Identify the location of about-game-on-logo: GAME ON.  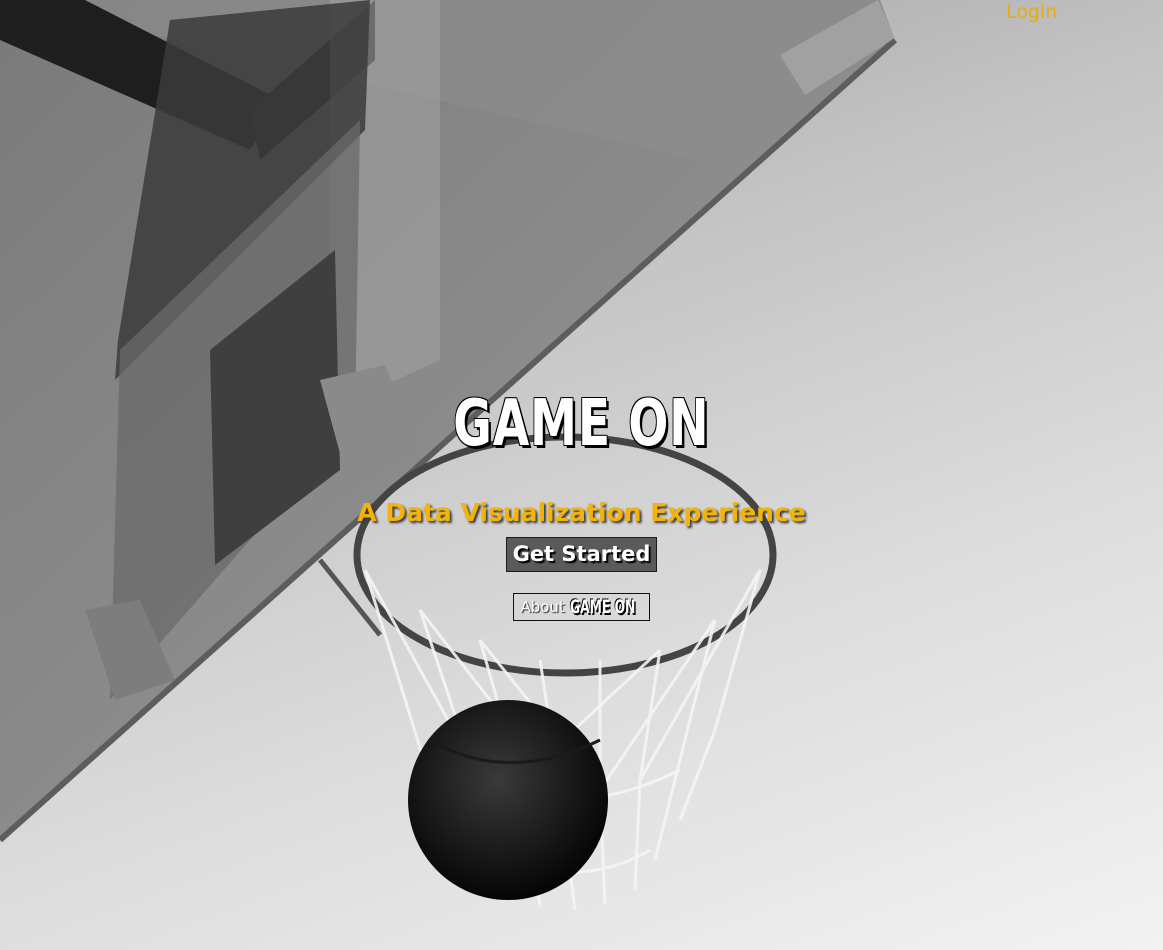
(602, 607).